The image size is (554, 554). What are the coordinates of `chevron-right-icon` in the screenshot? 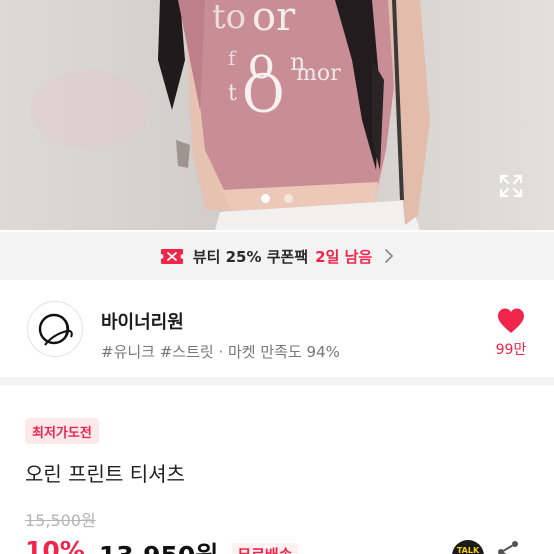 It's located at (389, 256).